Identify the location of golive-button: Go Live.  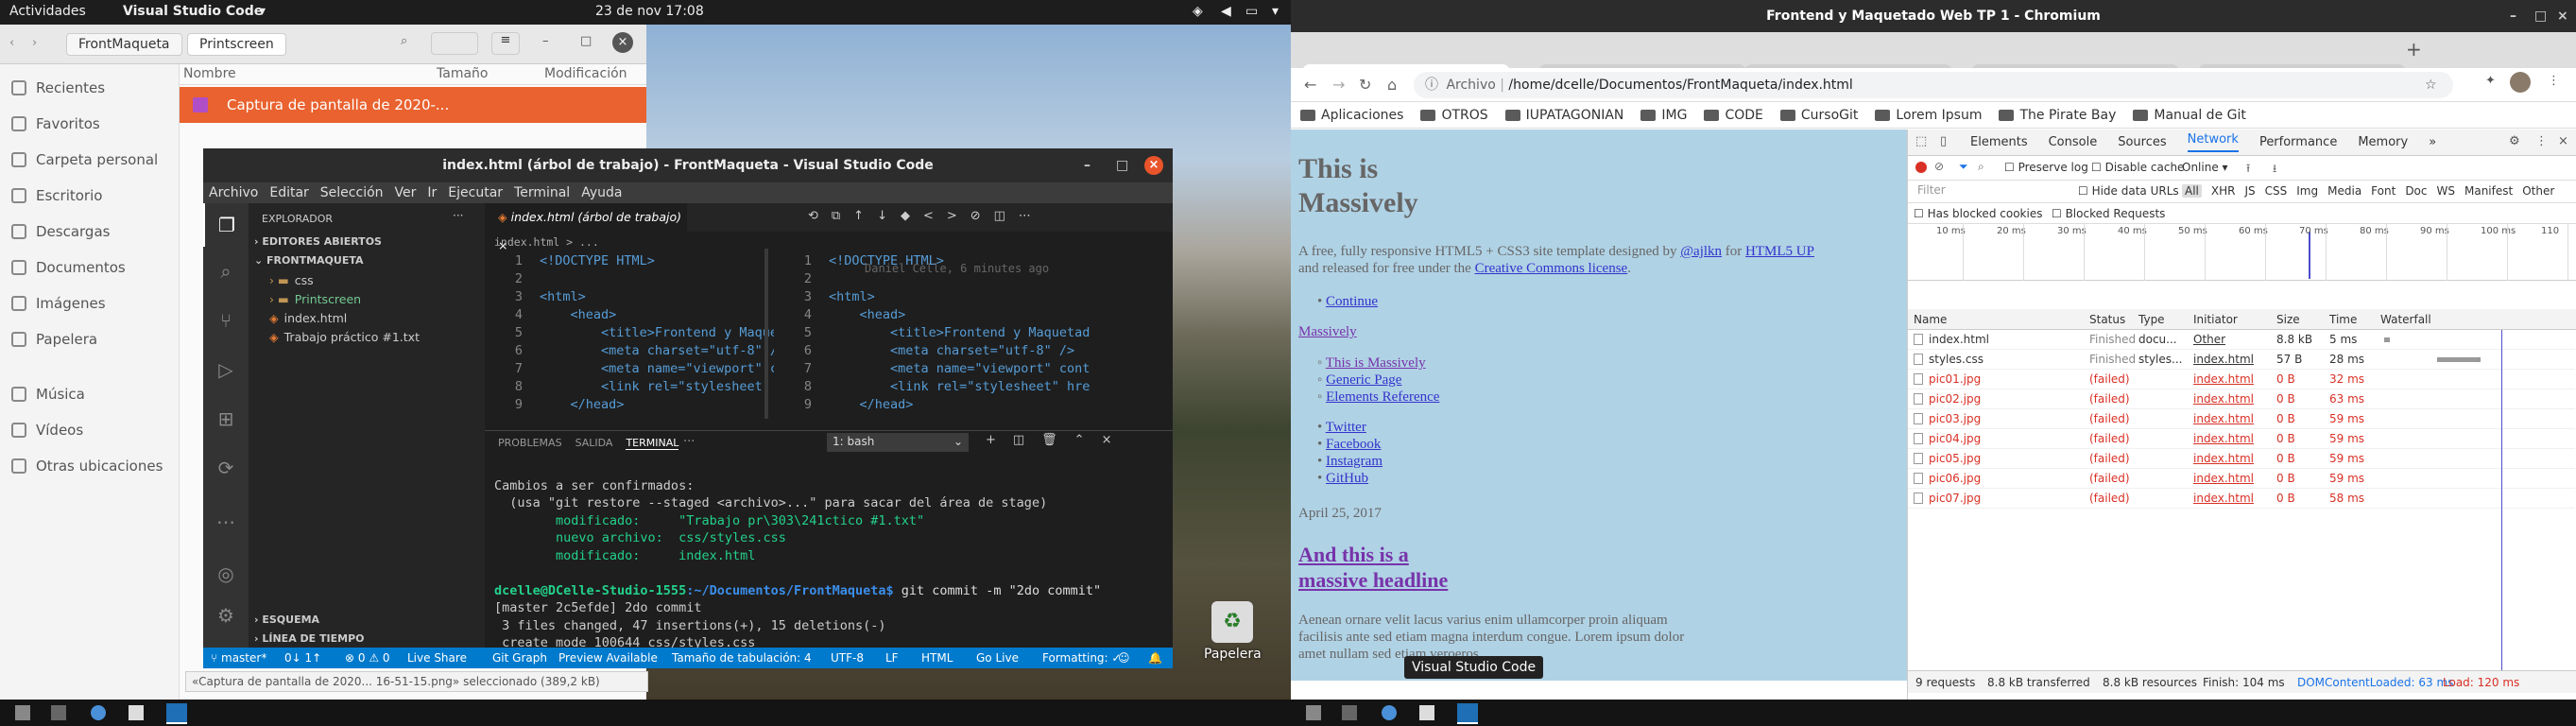
(997, 658).